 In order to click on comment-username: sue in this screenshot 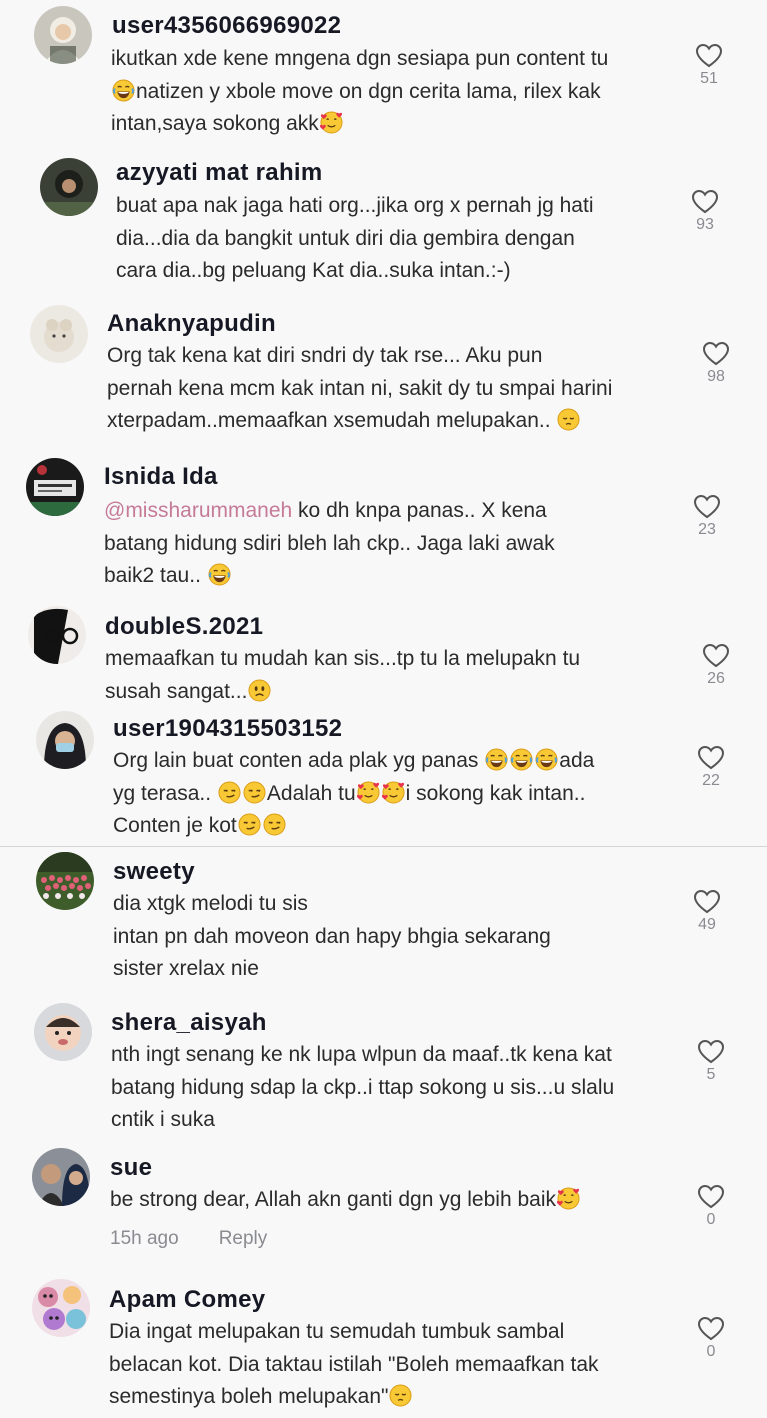, I will do `click(131, 1168)`.